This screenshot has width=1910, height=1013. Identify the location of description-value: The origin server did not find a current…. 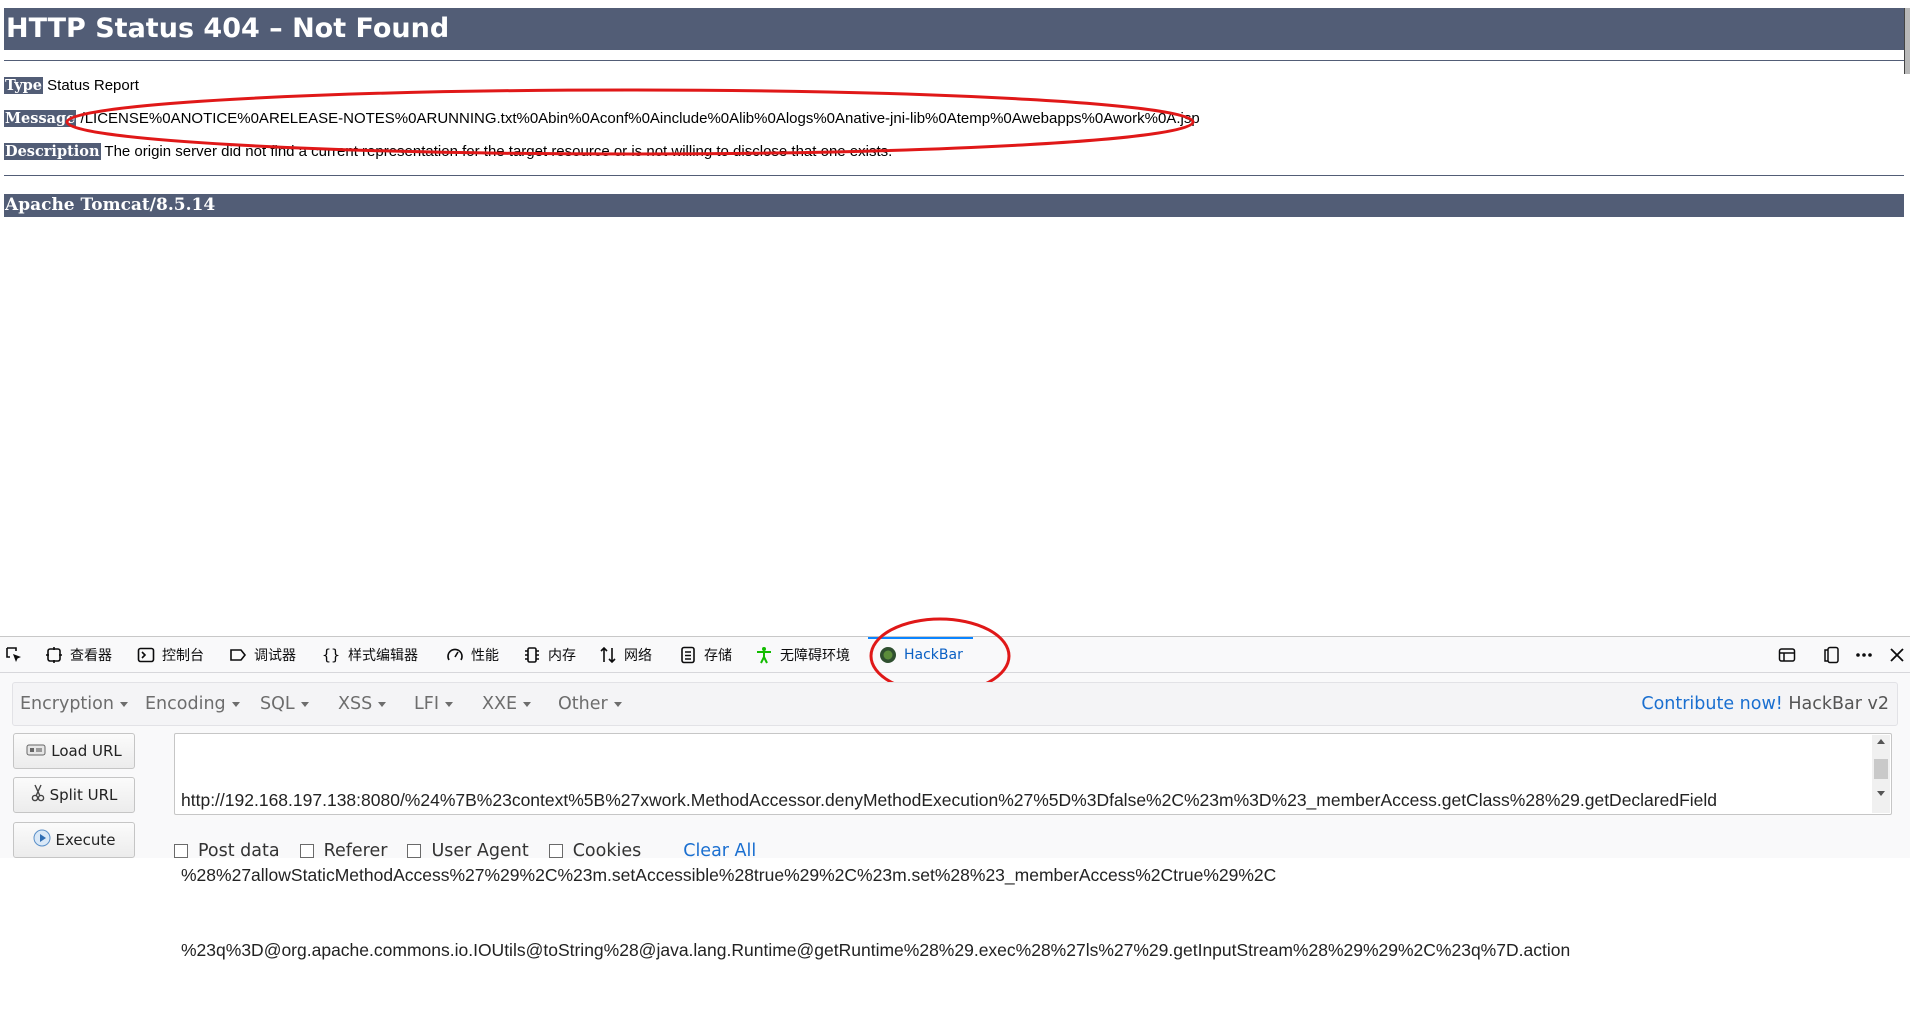
(498, 151).